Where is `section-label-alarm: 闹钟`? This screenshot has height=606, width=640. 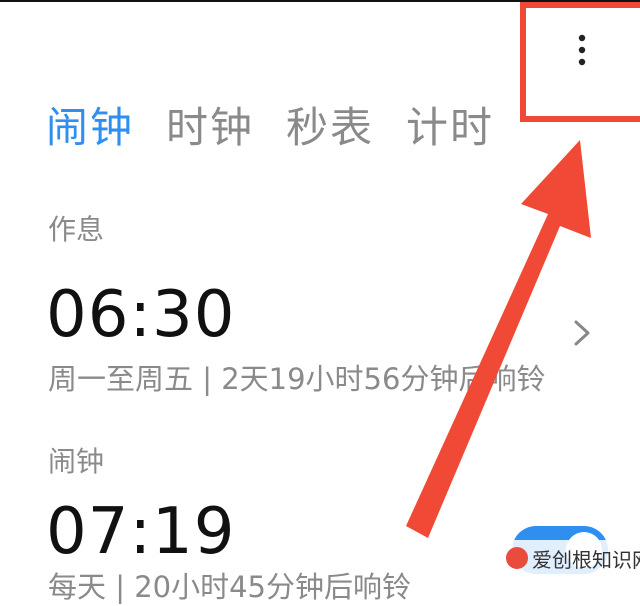
section-label-alarm: 闹钟 is located at coordinates (76, 461).